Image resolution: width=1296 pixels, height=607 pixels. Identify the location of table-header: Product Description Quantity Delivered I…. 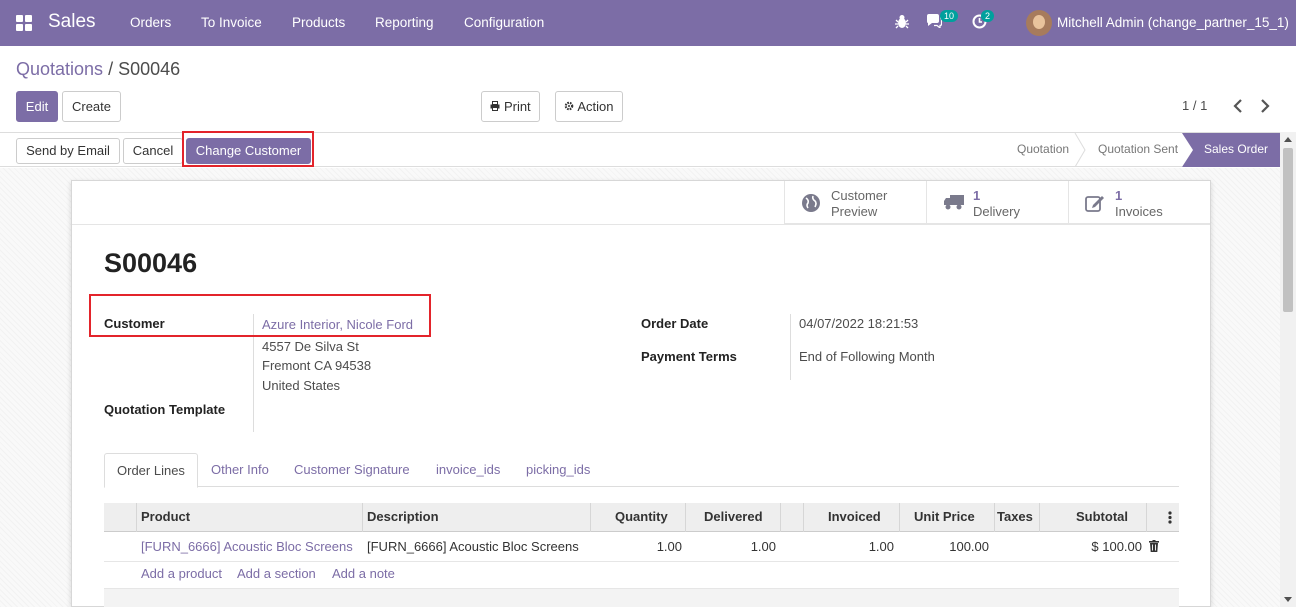
(641, 517).